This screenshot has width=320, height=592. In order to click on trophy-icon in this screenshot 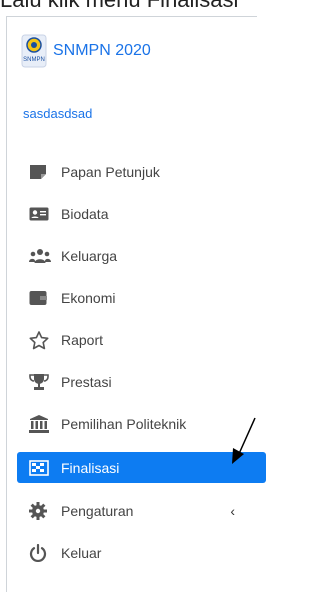, I will do `click(40, 382)`.